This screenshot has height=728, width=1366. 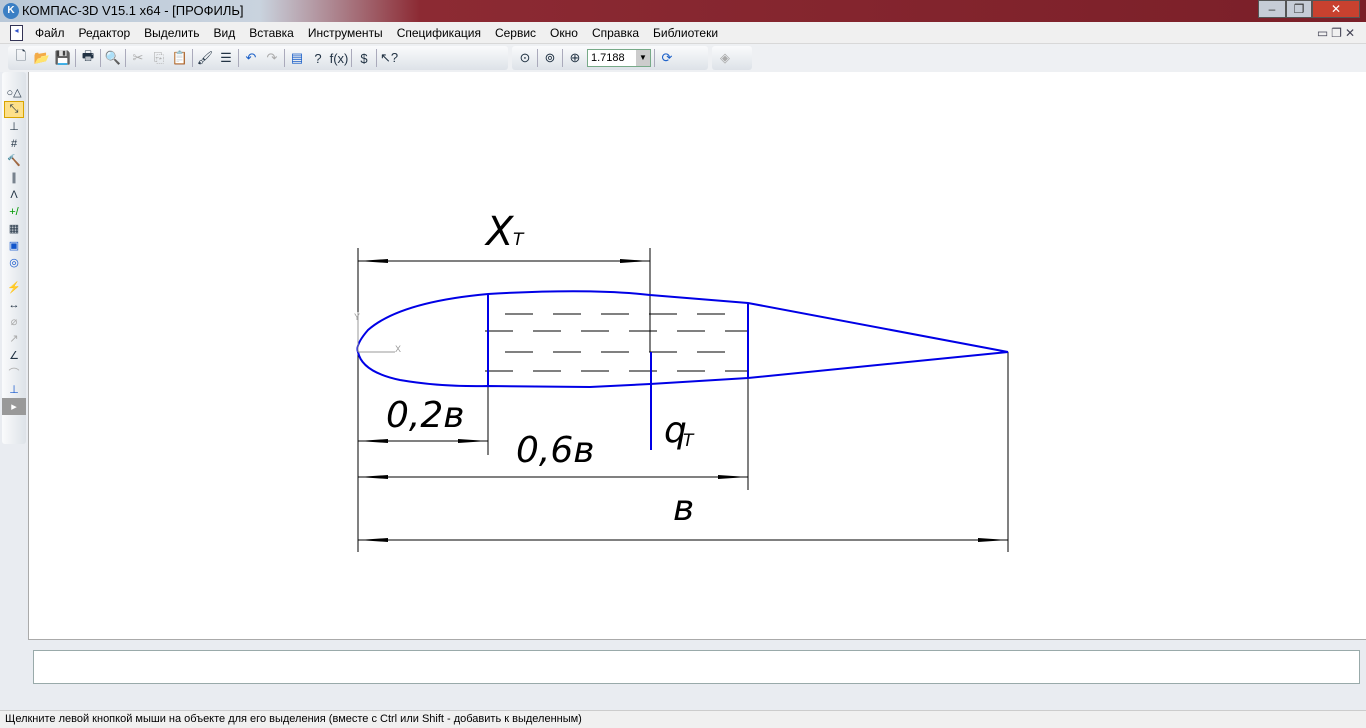 What do you see at coordinates (113, 58) in the screenshot?
I see `preview-icon: 🔍` at bounding box center [113, 58].